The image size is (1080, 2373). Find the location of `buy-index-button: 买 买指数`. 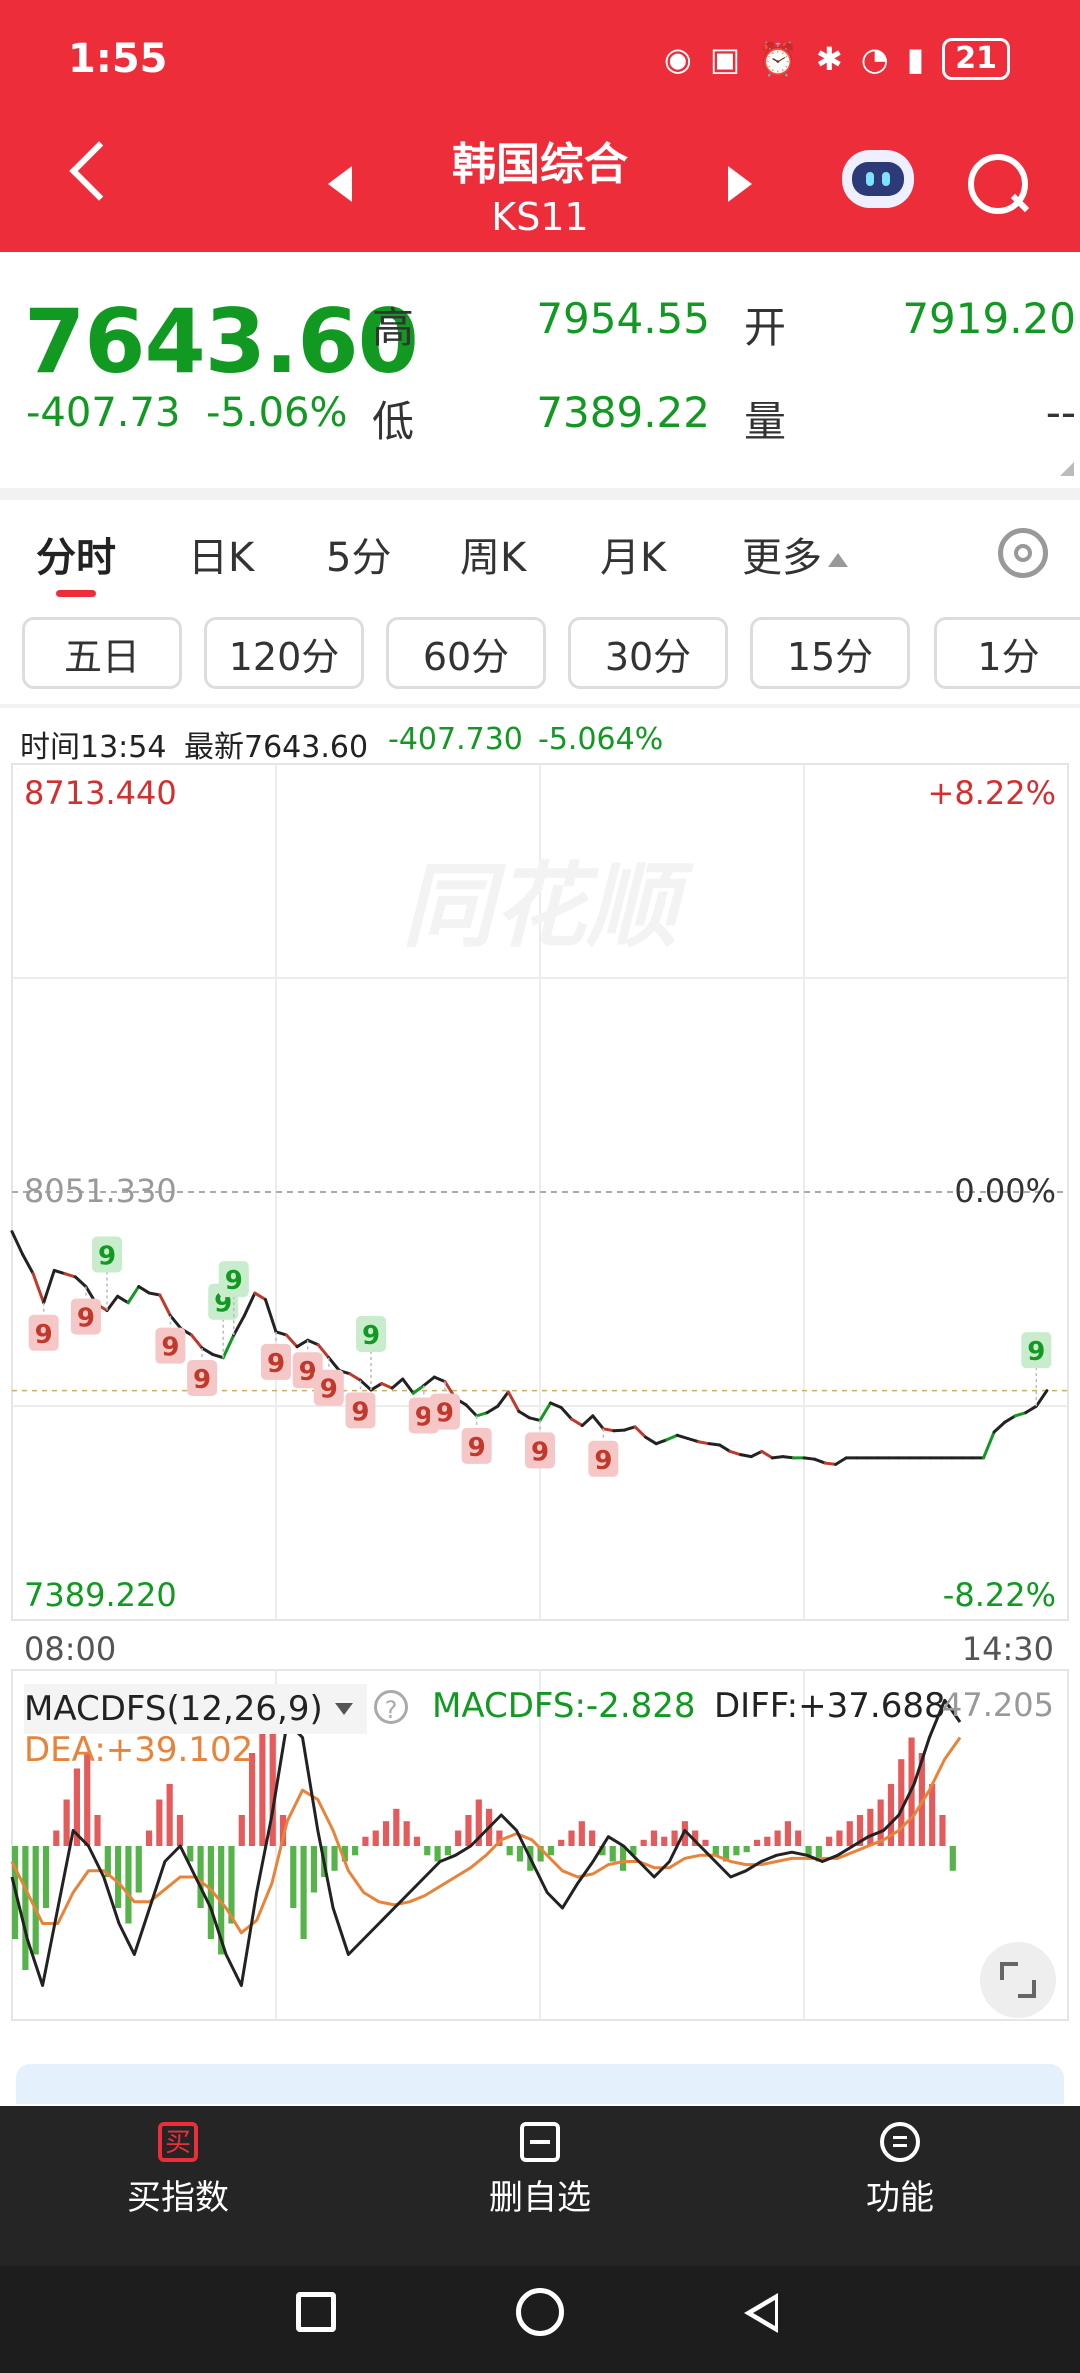

buy-index-button: 买 买指数 is located at coordinates (178, 2170).